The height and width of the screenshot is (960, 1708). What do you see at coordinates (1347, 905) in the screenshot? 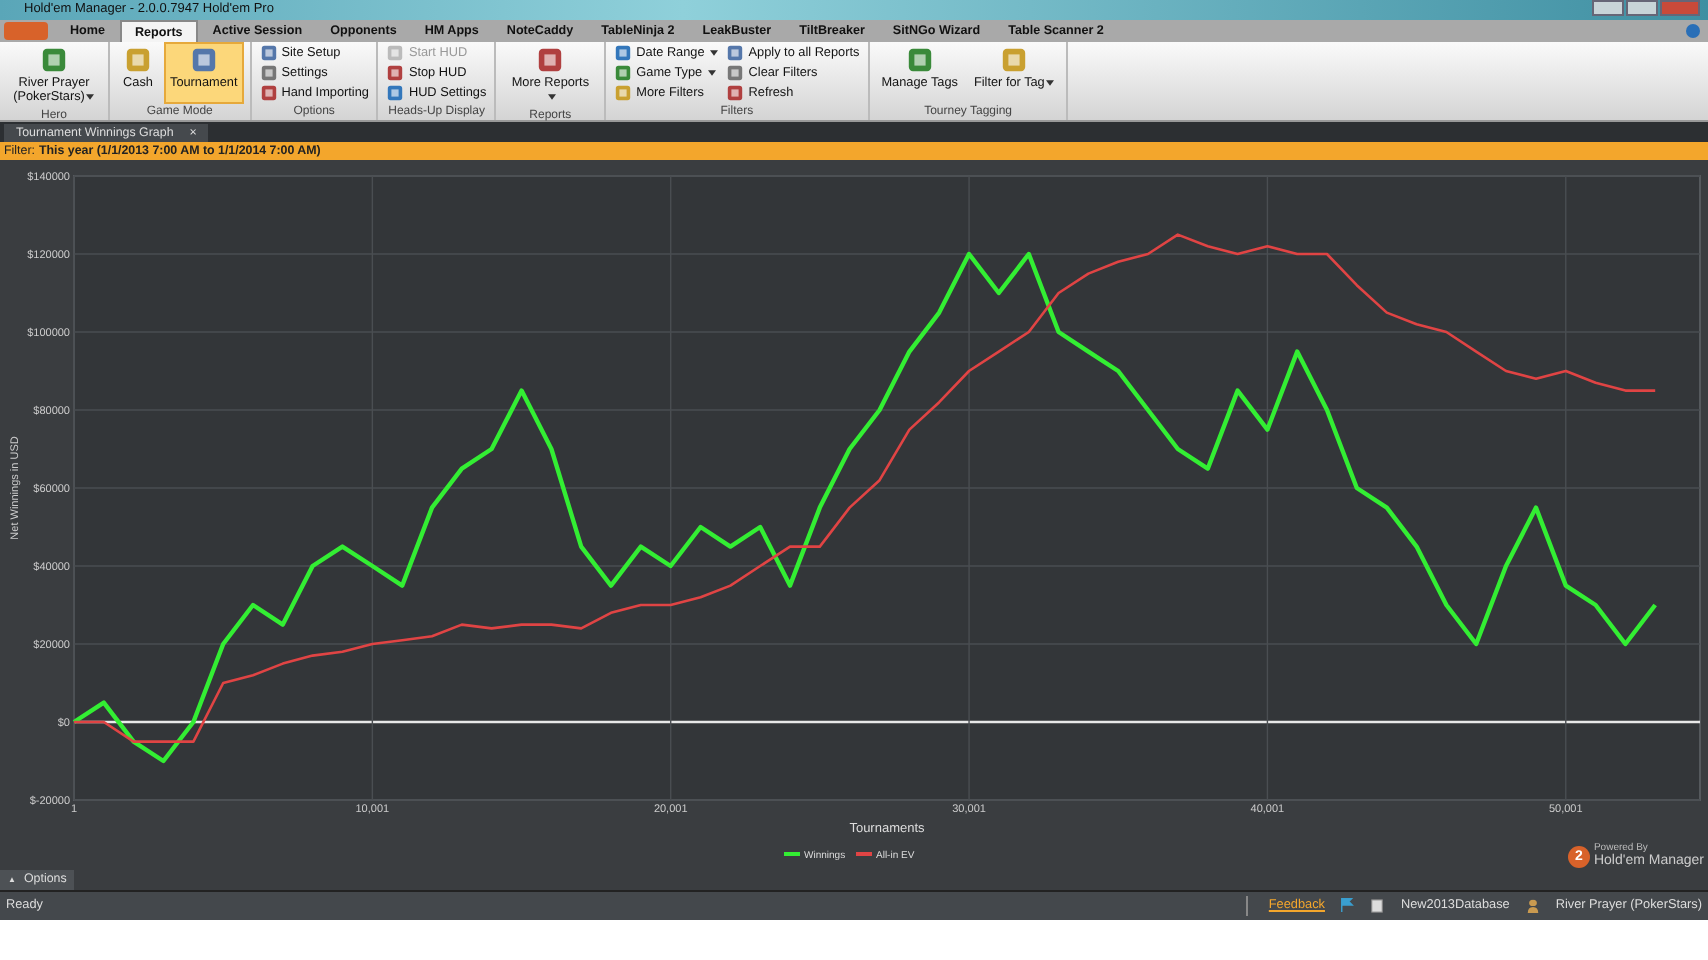
I see `flag-icon` at bounding box center [1347, 905].